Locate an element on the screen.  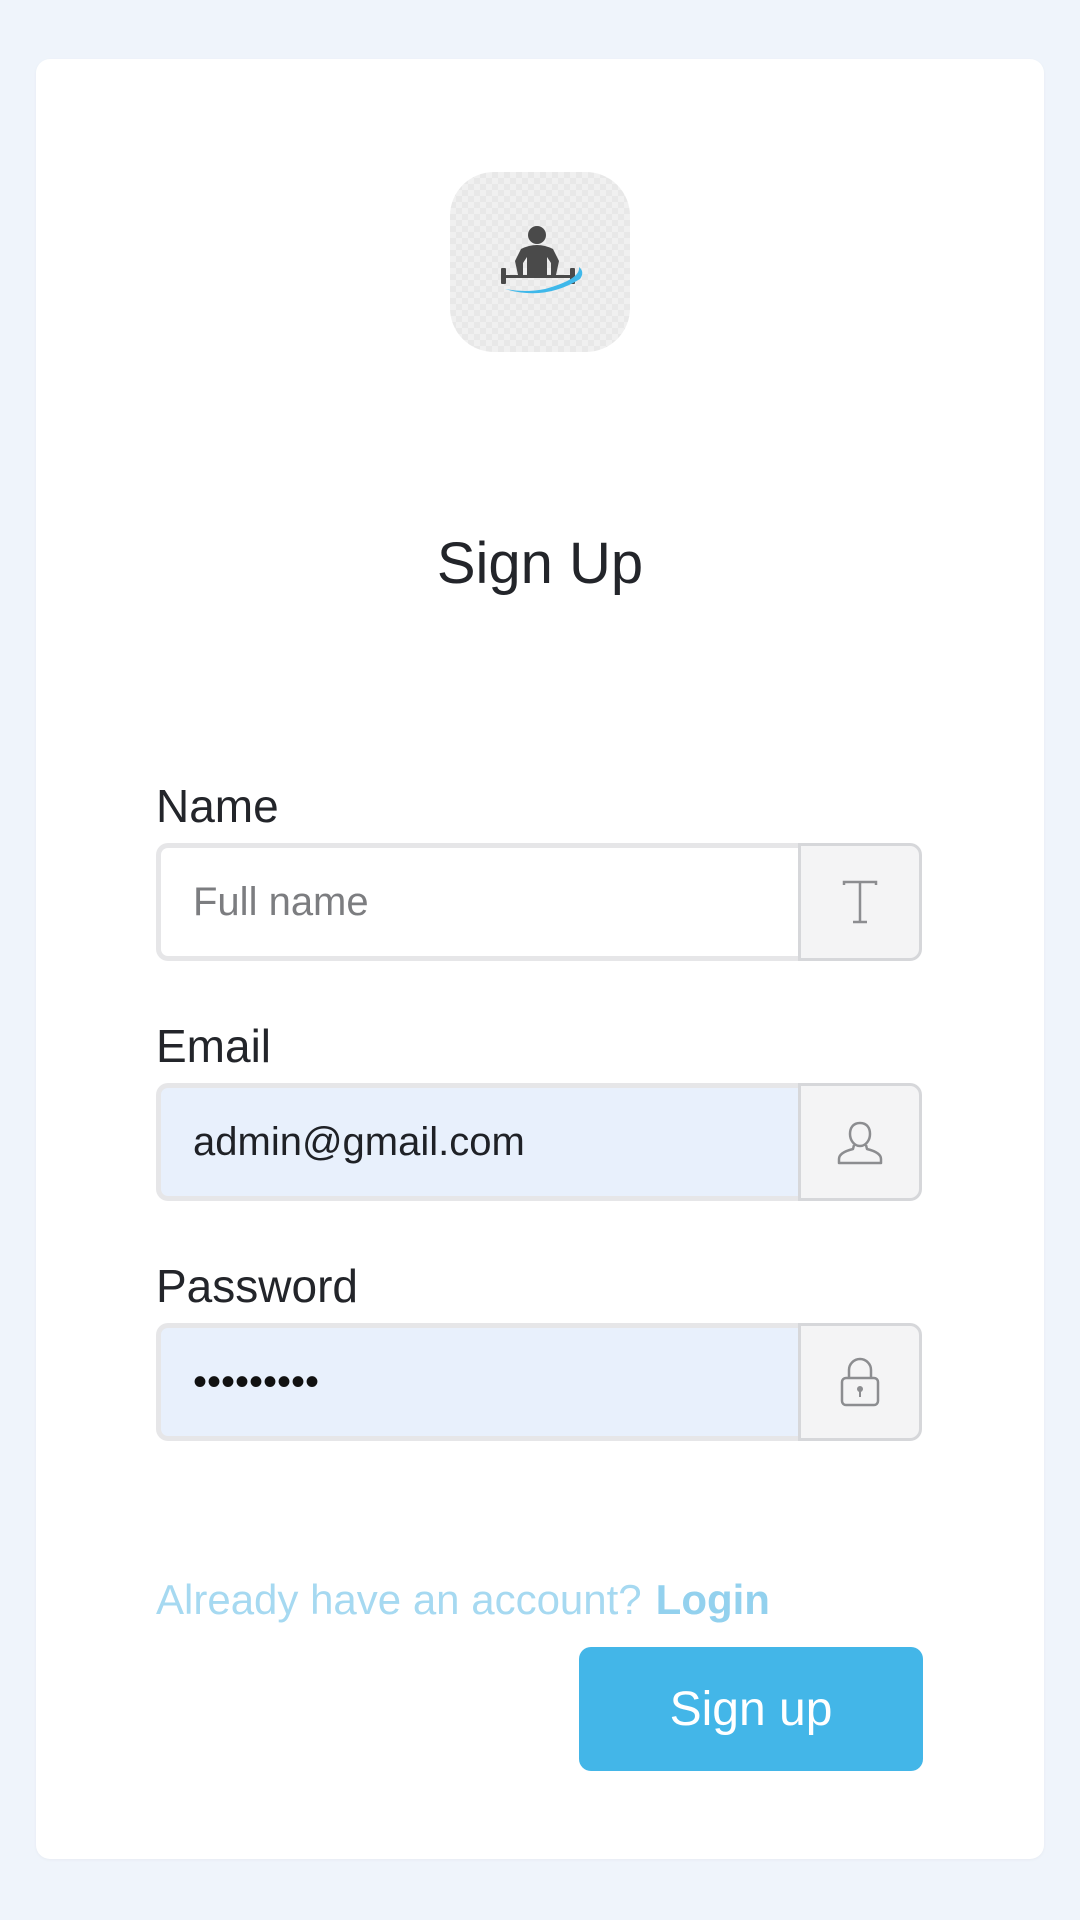
login-prompt-text: Already have an account? is located at coordinates (399, 1599).